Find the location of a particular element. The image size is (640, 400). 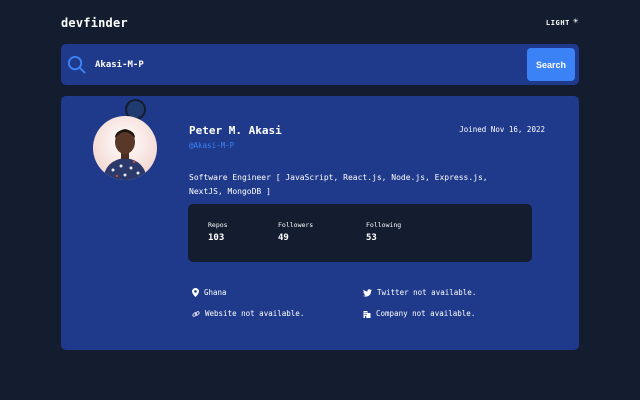

stat-label: Following is located at coordinates (384, 225).